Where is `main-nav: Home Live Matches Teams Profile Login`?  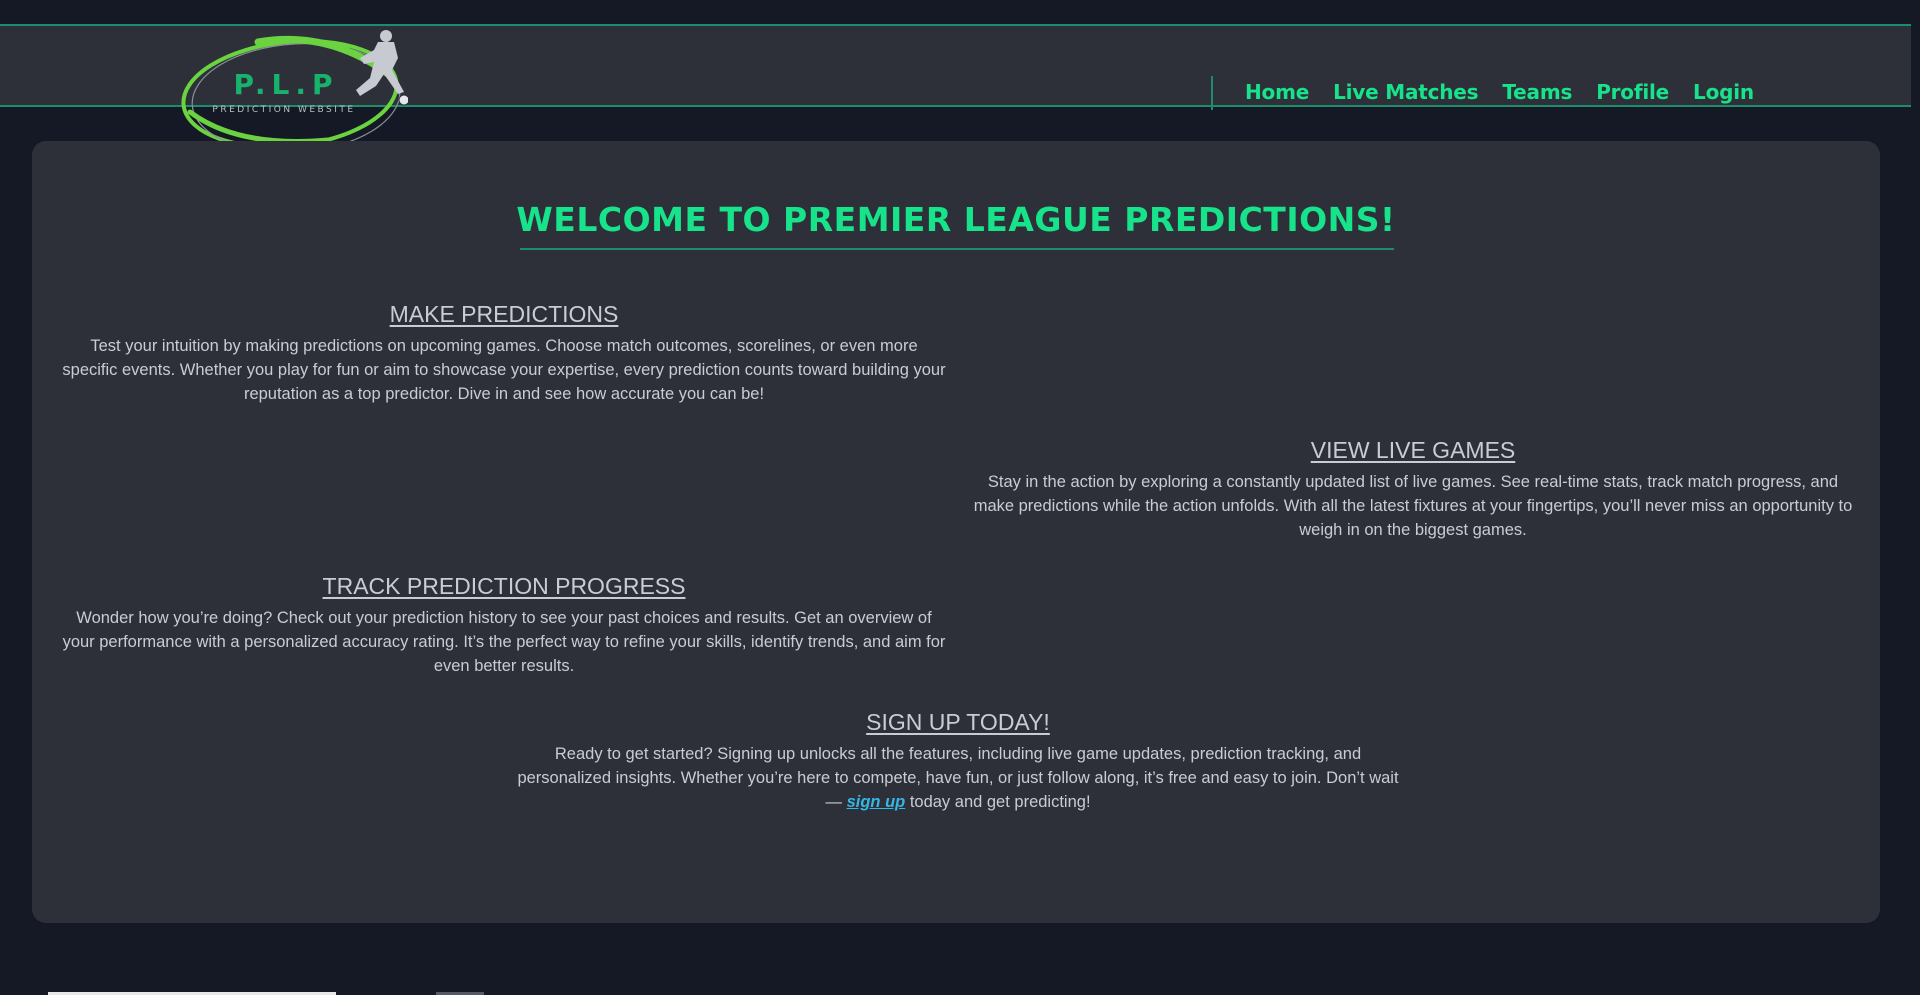
main-nav: Home Live Matches Teams Profile Login is located at coordinates (1499, 92).